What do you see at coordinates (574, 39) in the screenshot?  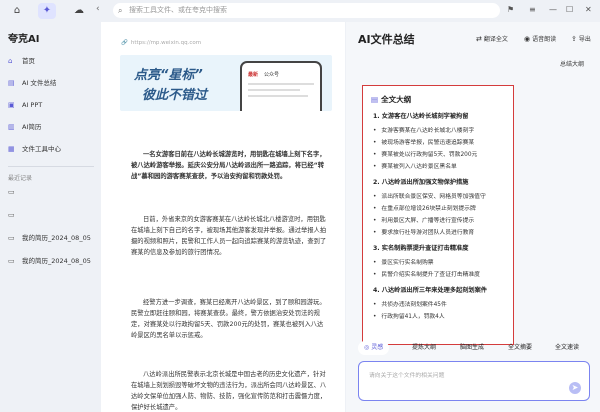 I see `export-icon: ⇪` at bounding box center [574, 39].